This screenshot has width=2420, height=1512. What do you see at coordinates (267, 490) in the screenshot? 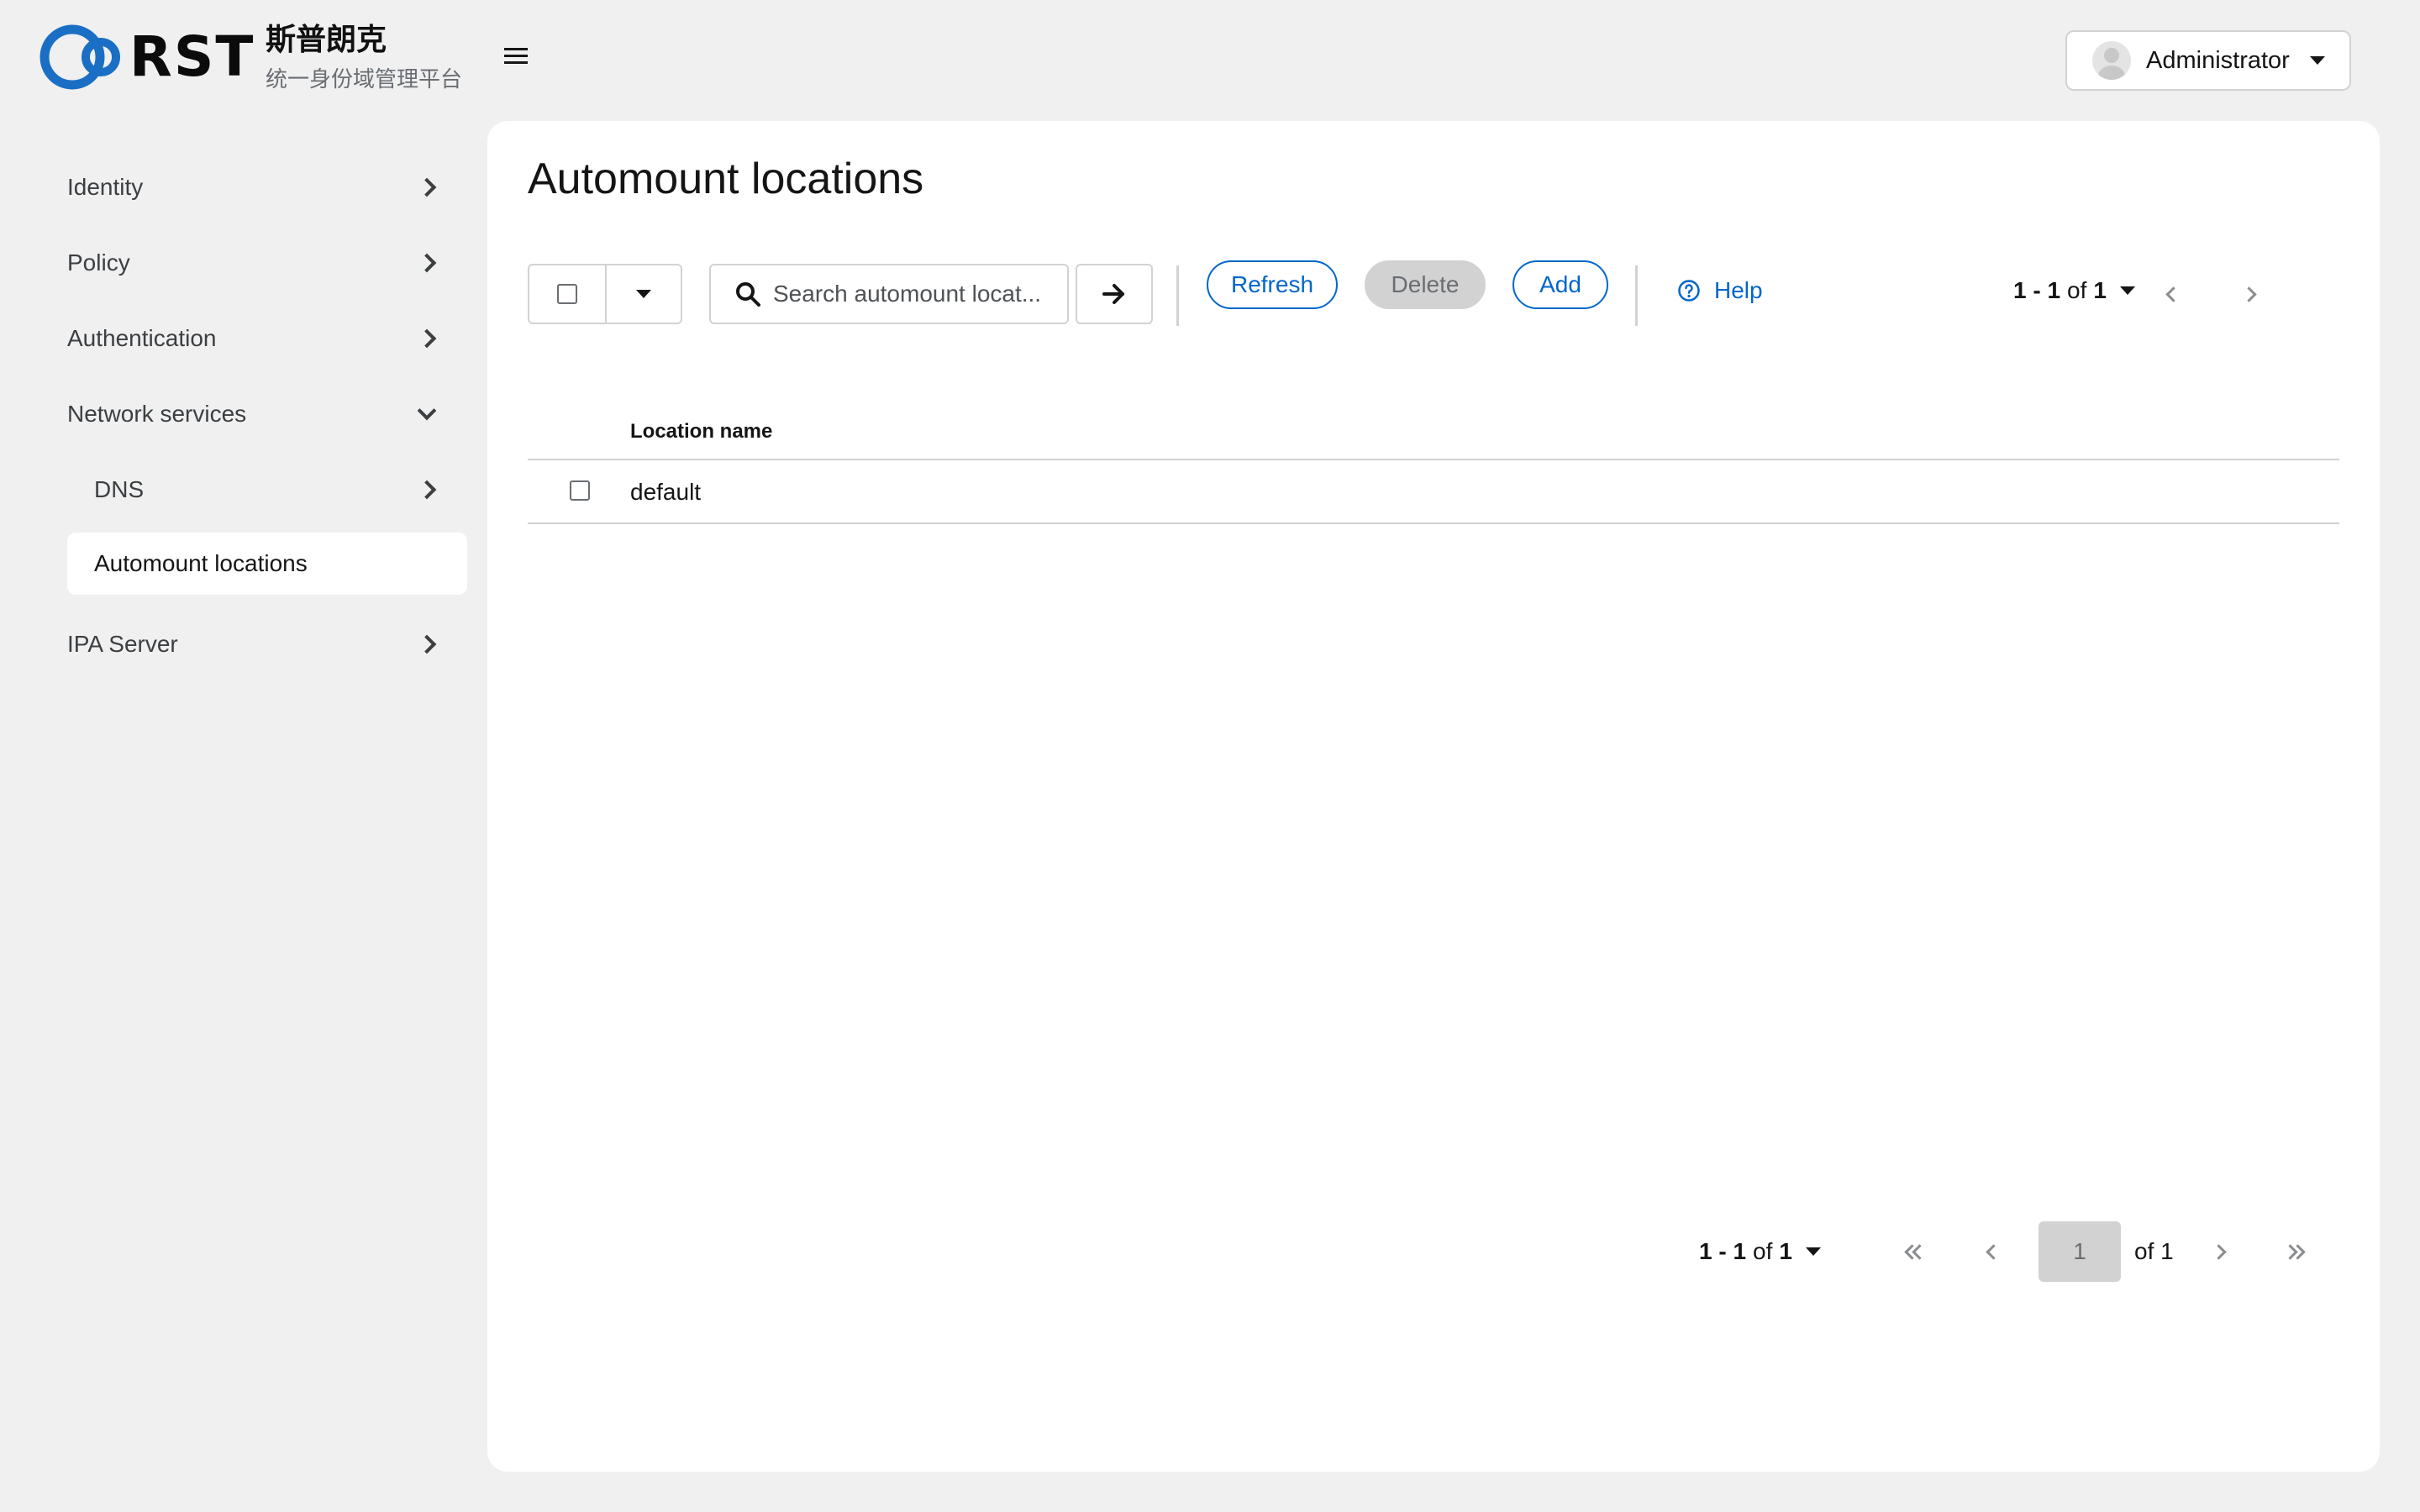
I see `sidebar-item-dns: DNS` at bounding box center [267, 490].